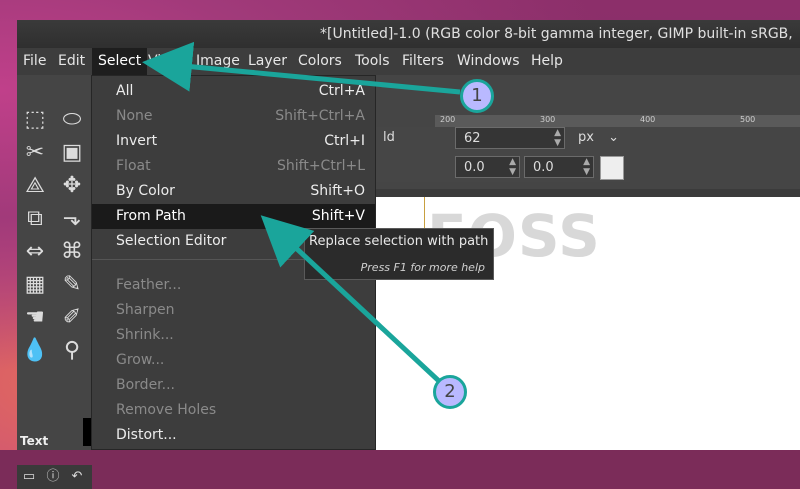  What do you see at coordinates (218, 61) in the screenshot?
I see `menu-image: Image` at bounding box center [218, 61].